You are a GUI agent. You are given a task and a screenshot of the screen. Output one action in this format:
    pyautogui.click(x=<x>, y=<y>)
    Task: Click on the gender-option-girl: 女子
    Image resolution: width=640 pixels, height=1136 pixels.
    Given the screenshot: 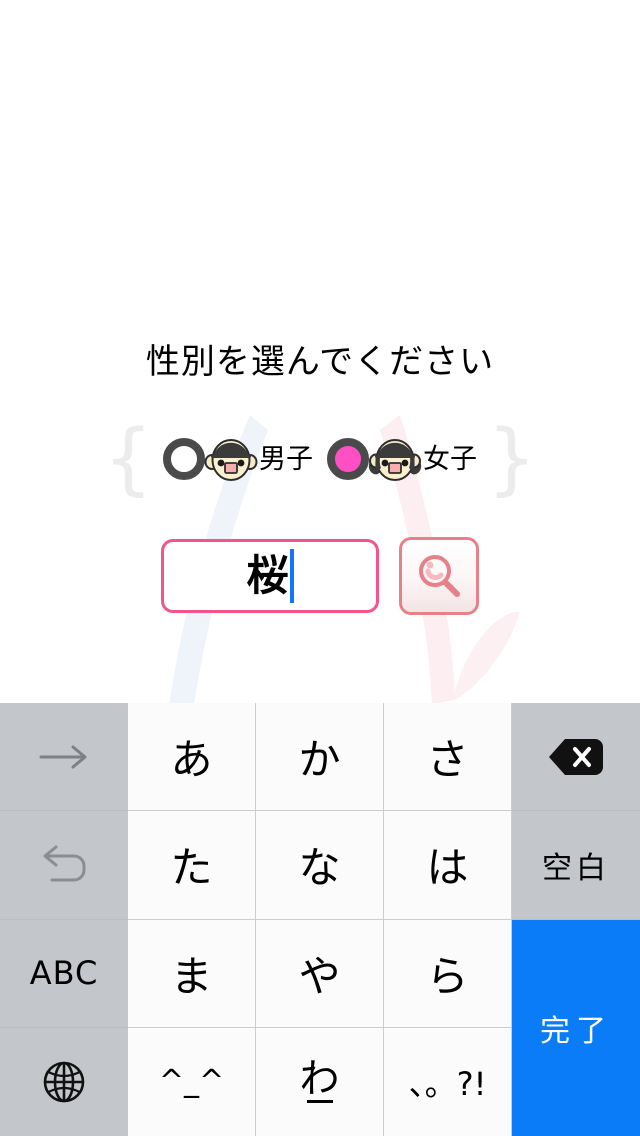 What is the action you would take?
    pyautogui.click(x=402, y=459)
    